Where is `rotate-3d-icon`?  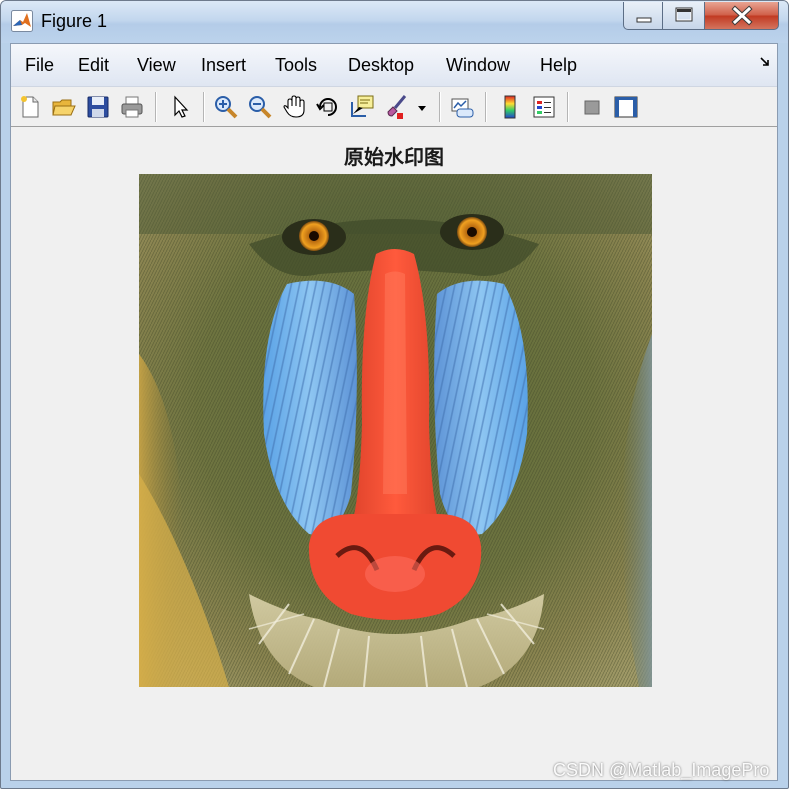
rotate-3d-icon is located at coordinates (328, 107).